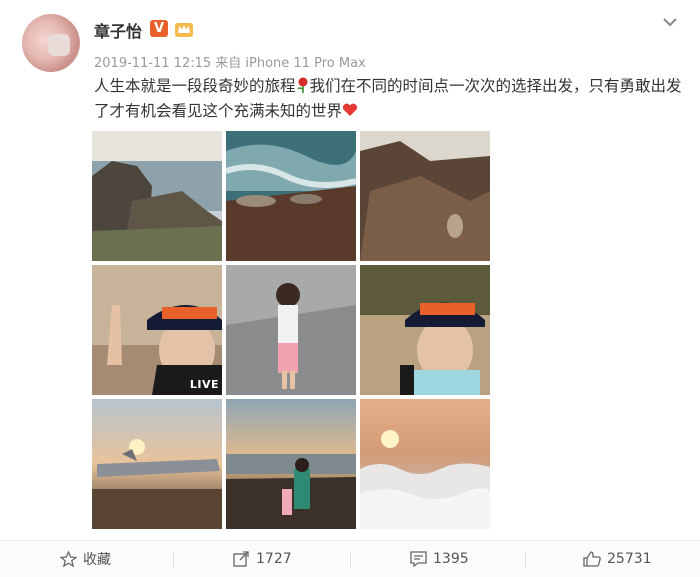 The width and height of the screenshot is (700, 577). I want to click on author-name: 章子怡, so click(118, 30).